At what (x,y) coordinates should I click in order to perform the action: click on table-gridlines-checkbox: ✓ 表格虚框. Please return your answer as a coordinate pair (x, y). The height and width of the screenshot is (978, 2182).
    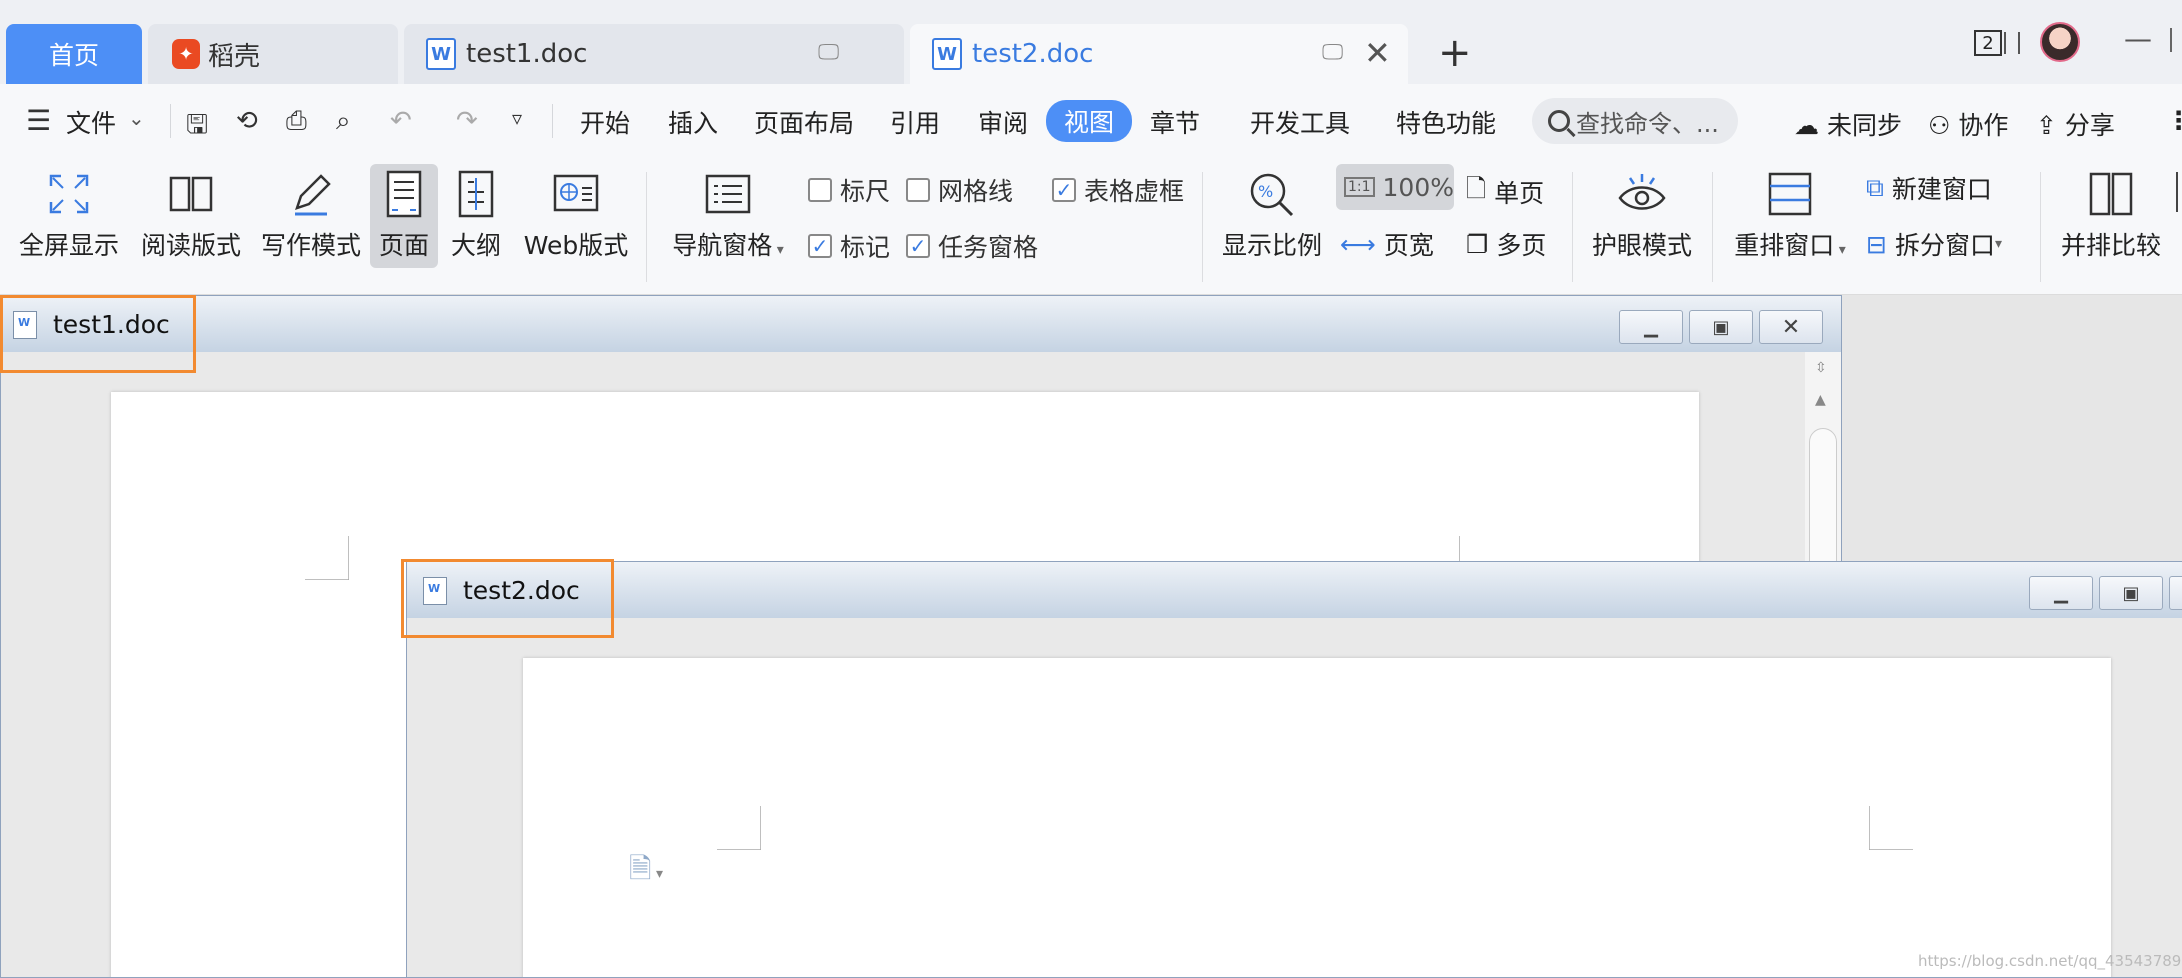
    Looking at the image, I should click on (1118, 190).